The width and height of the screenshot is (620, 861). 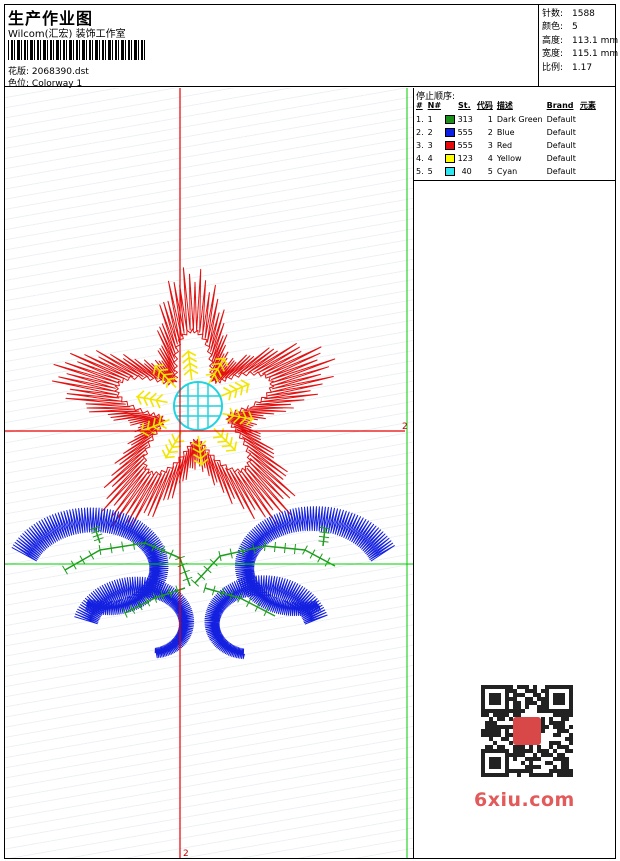 I want to click on col-header-num: #, so click(x=419, y=105).